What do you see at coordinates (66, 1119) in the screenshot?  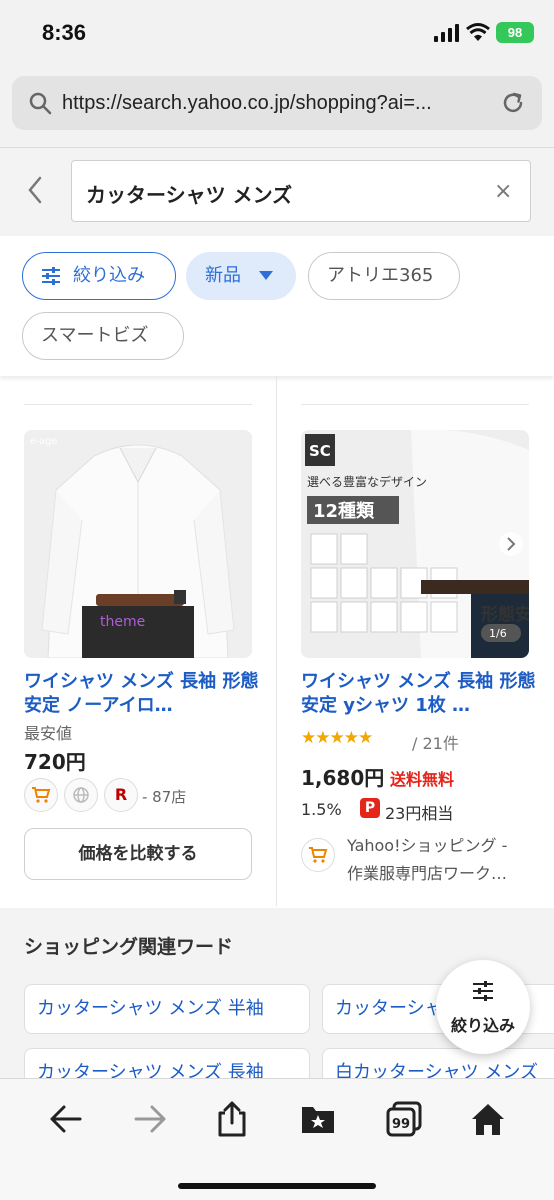 I see `back-arrow-icon` at bounding box center [66, 1119].